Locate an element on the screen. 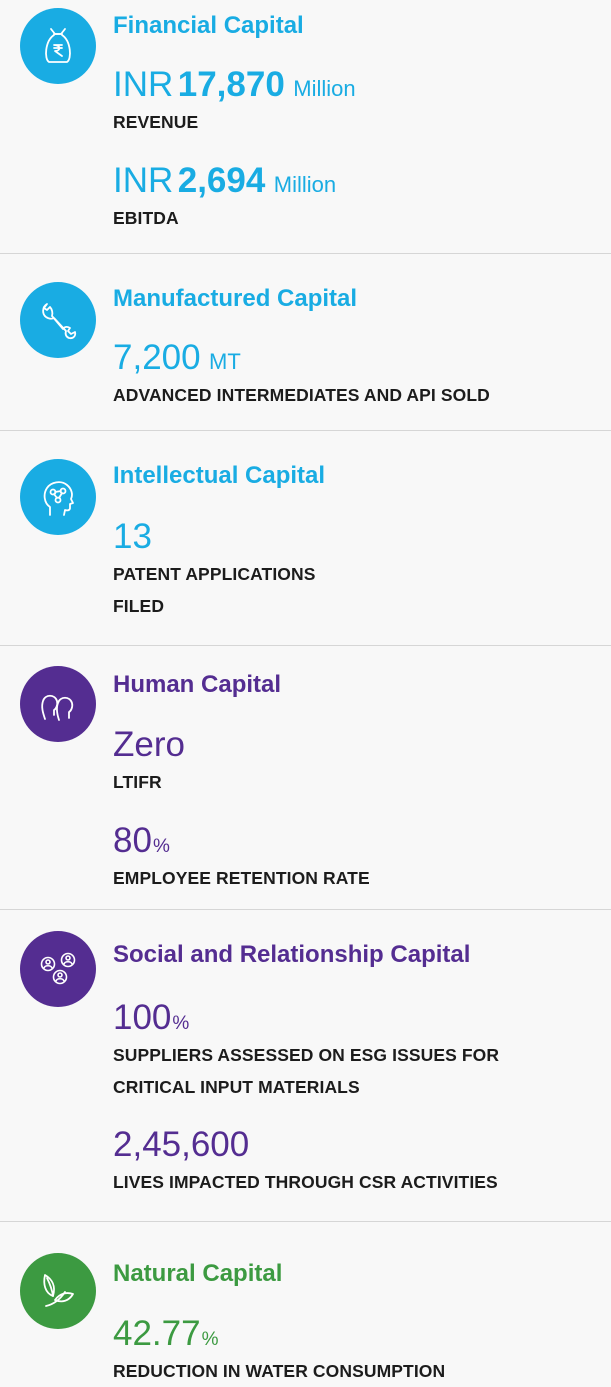  metric-value: 100 is located at coordinates (142, 1017).